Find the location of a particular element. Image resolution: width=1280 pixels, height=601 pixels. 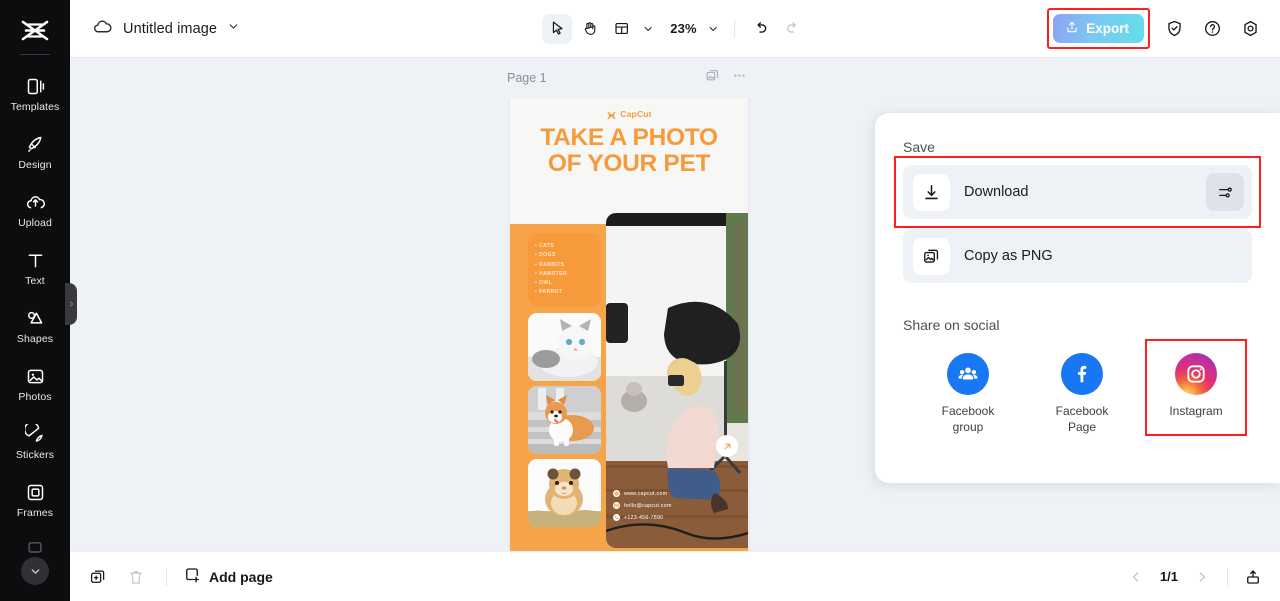

contact-row: www.capcut.com is located at coordinates (642, 493).